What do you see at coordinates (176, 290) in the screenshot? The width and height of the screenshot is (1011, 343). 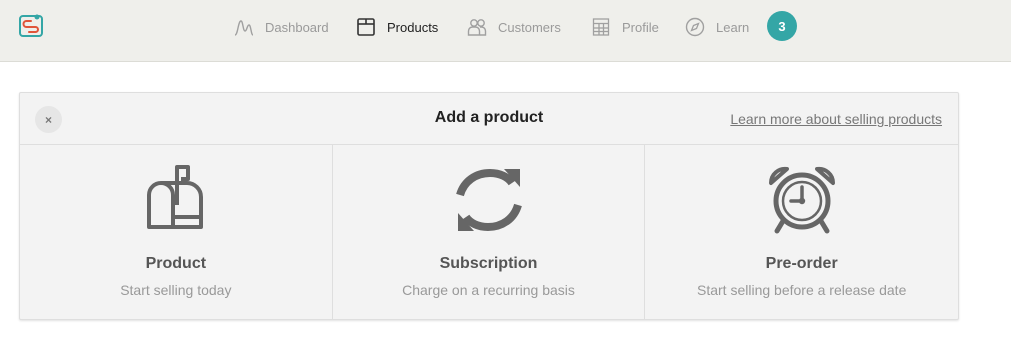 I see `option-subtitle: Start selling today` at bounding box center [176, 290].